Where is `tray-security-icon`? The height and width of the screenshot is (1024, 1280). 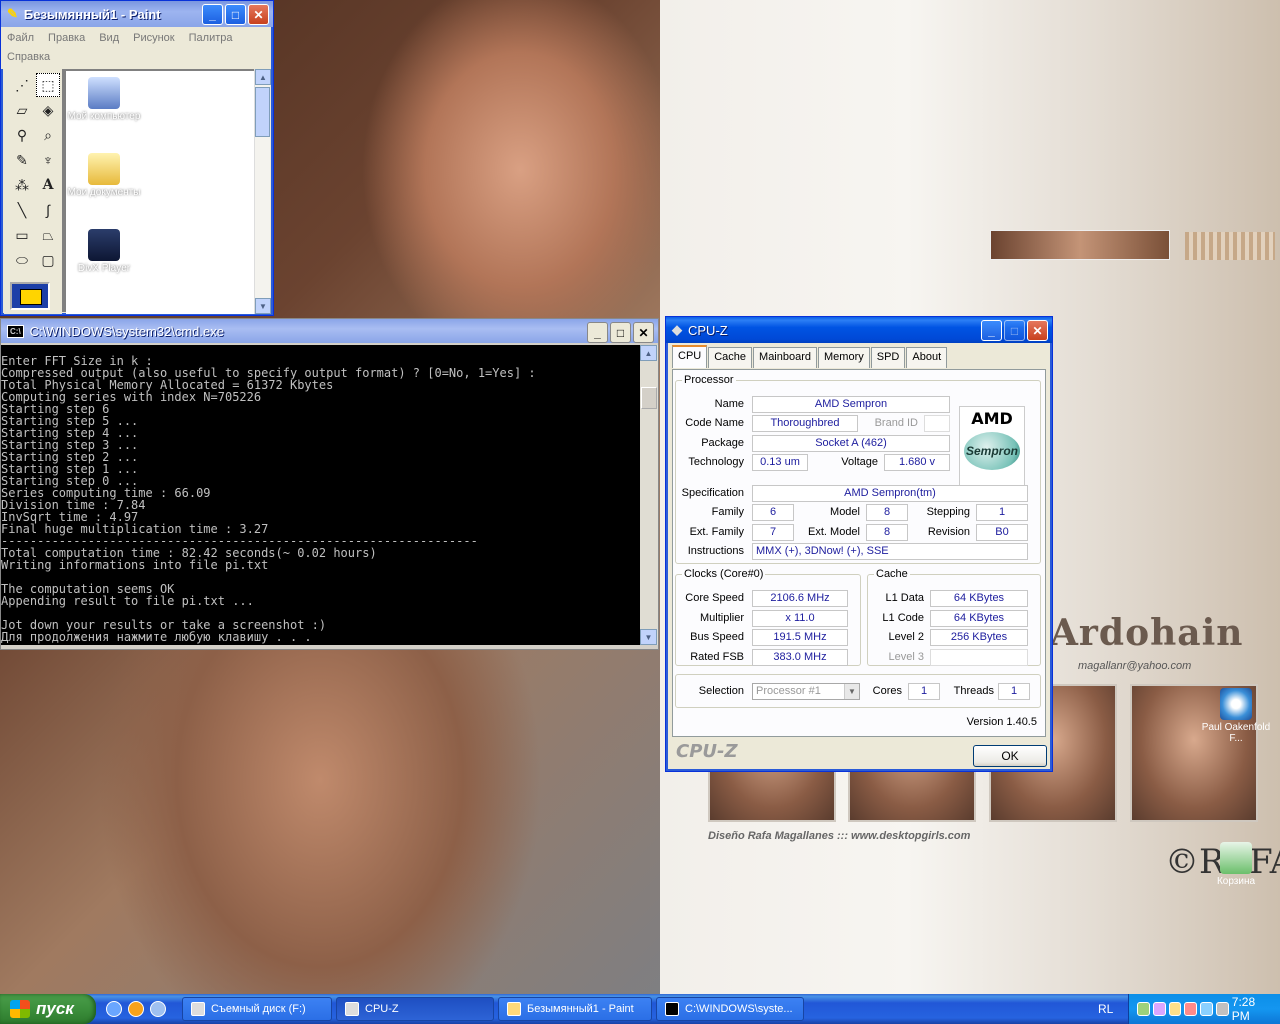 tray-security-icon is located at coordinates (1191, 1009).